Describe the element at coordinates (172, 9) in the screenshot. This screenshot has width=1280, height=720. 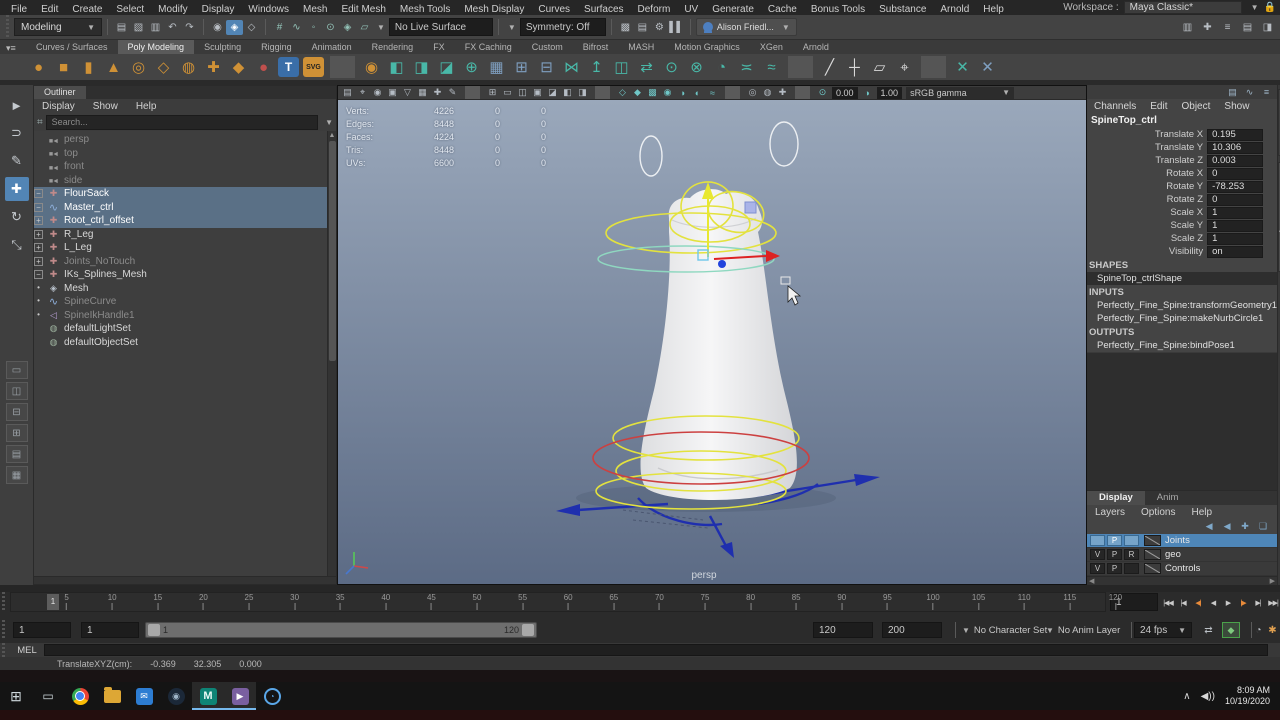
I see `menu-item: Modify` at that location.